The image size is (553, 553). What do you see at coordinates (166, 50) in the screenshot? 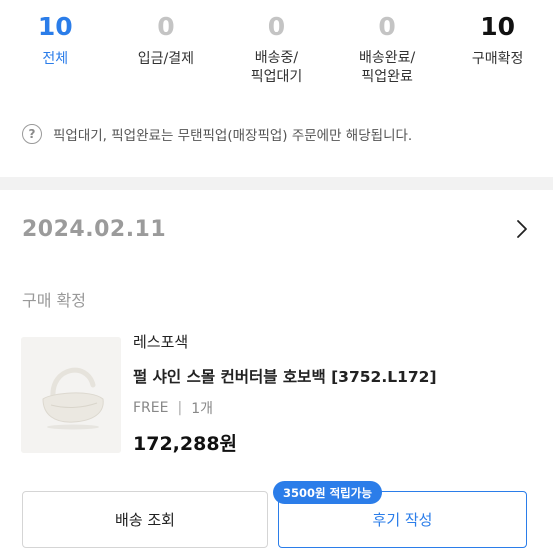
I see `stat-payment: 0 입금/결제` at bounding box center [166, 50].